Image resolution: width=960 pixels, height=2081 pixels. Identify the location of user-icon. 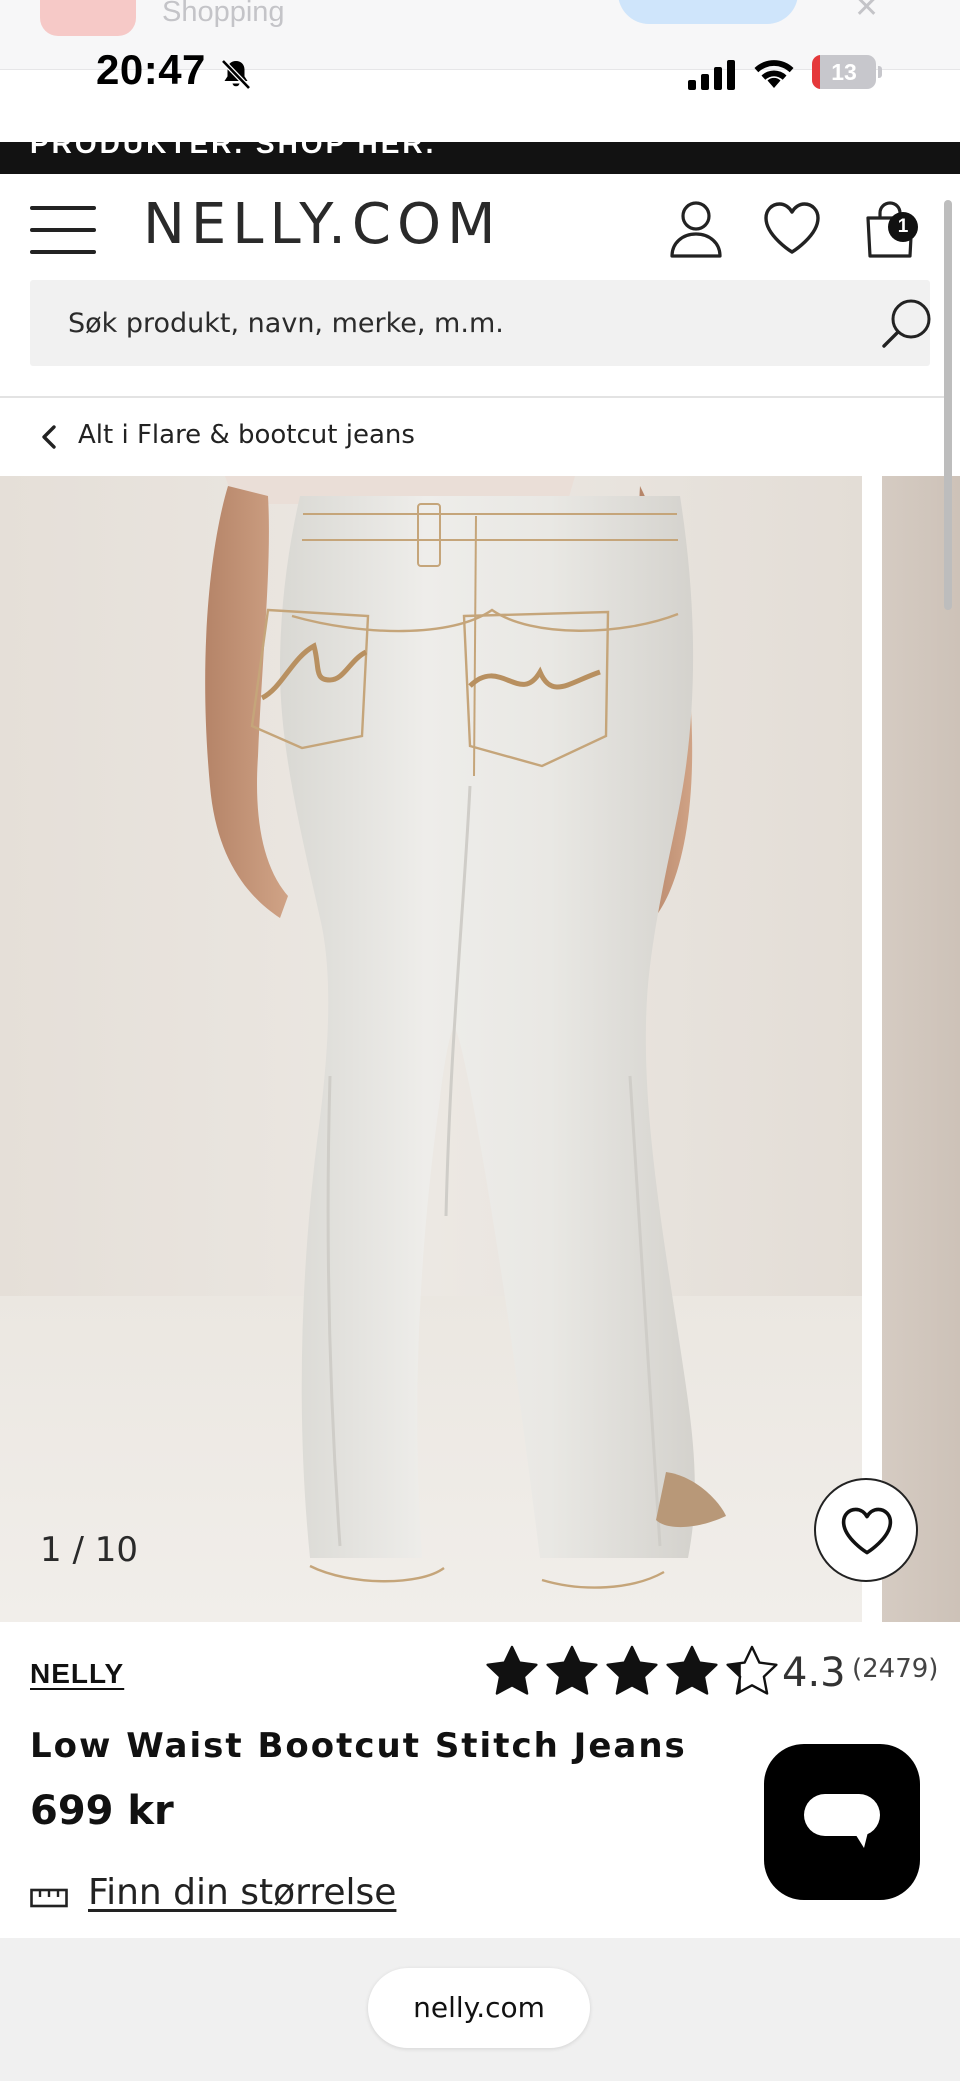
(696, 228).